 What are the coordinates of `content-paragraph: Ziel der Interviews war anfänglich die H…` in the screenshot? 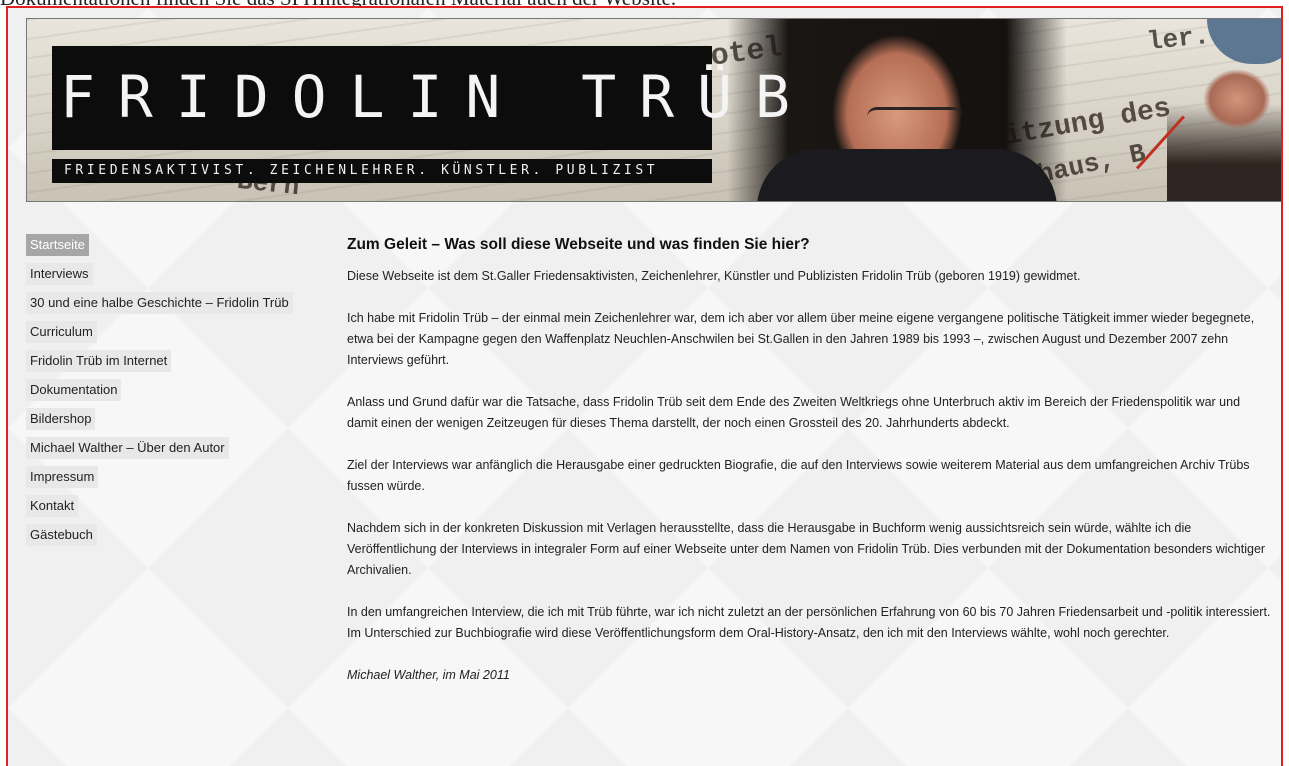 It's located at (798, 475).